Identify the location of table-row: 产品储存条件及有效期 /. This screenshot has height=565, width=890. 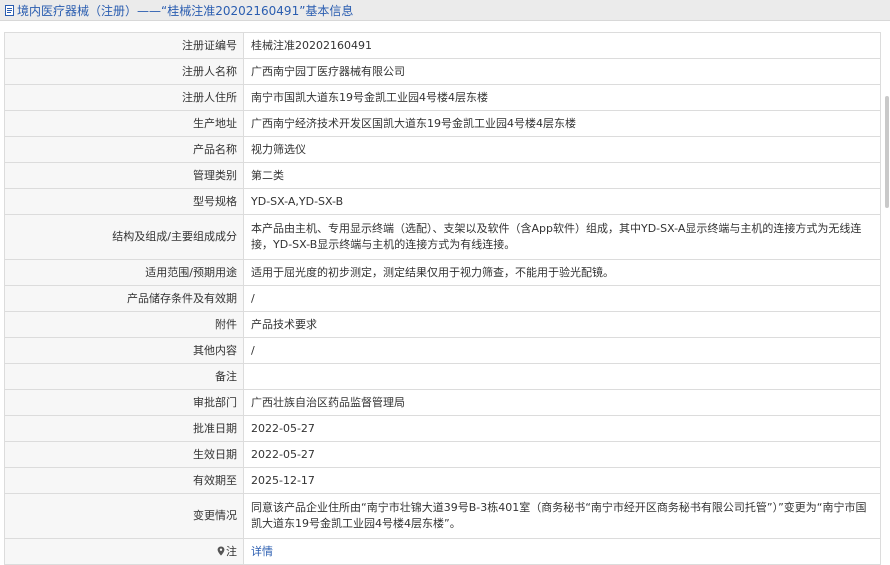
(442, 298).